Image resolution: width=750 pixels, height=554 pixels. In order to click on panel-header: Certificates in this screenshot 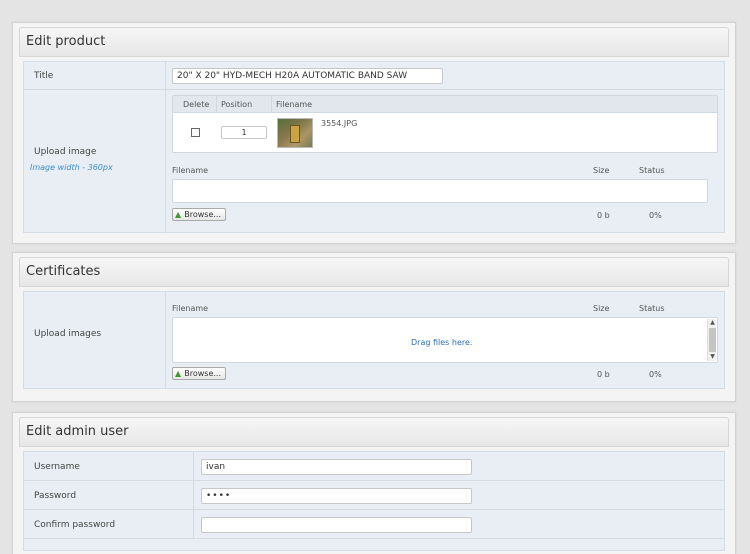, I will do `click(374, 272)`.